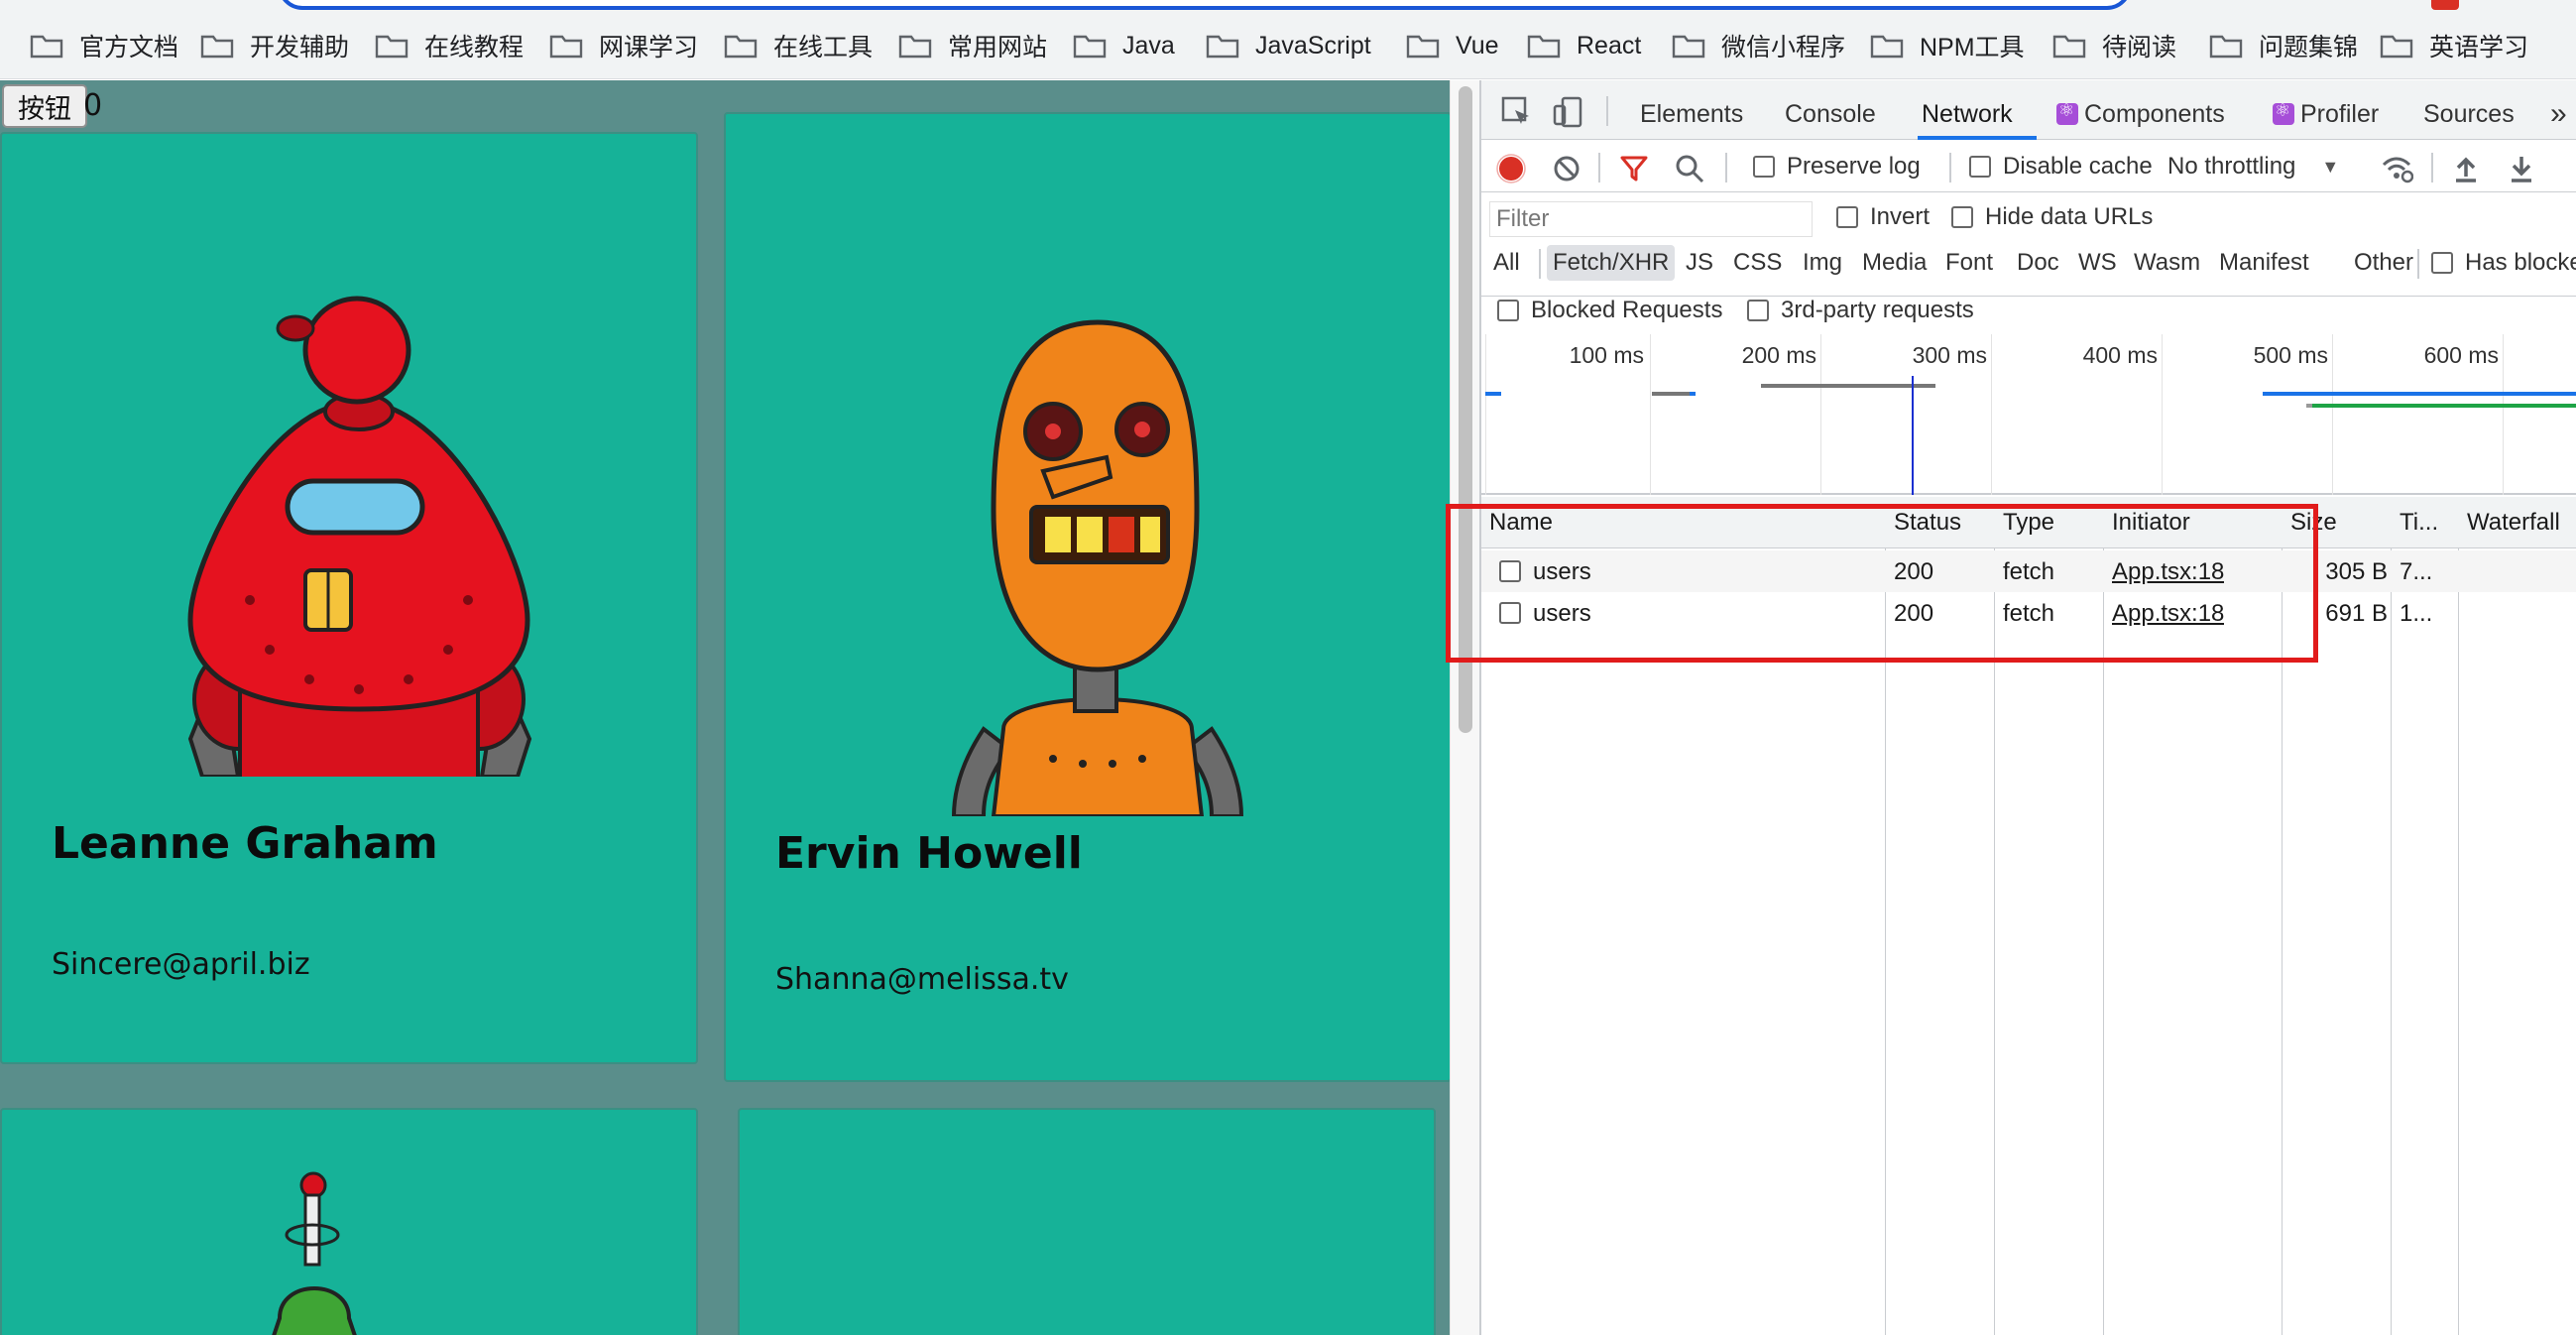 This screenshot has width=2576, height=1335. What do you see at coordinates (2029, 312) in the screenshot?
I see `blocked-requests-row: Blocked Requests 3rd-party requests` at bounding box center [2029, 312].